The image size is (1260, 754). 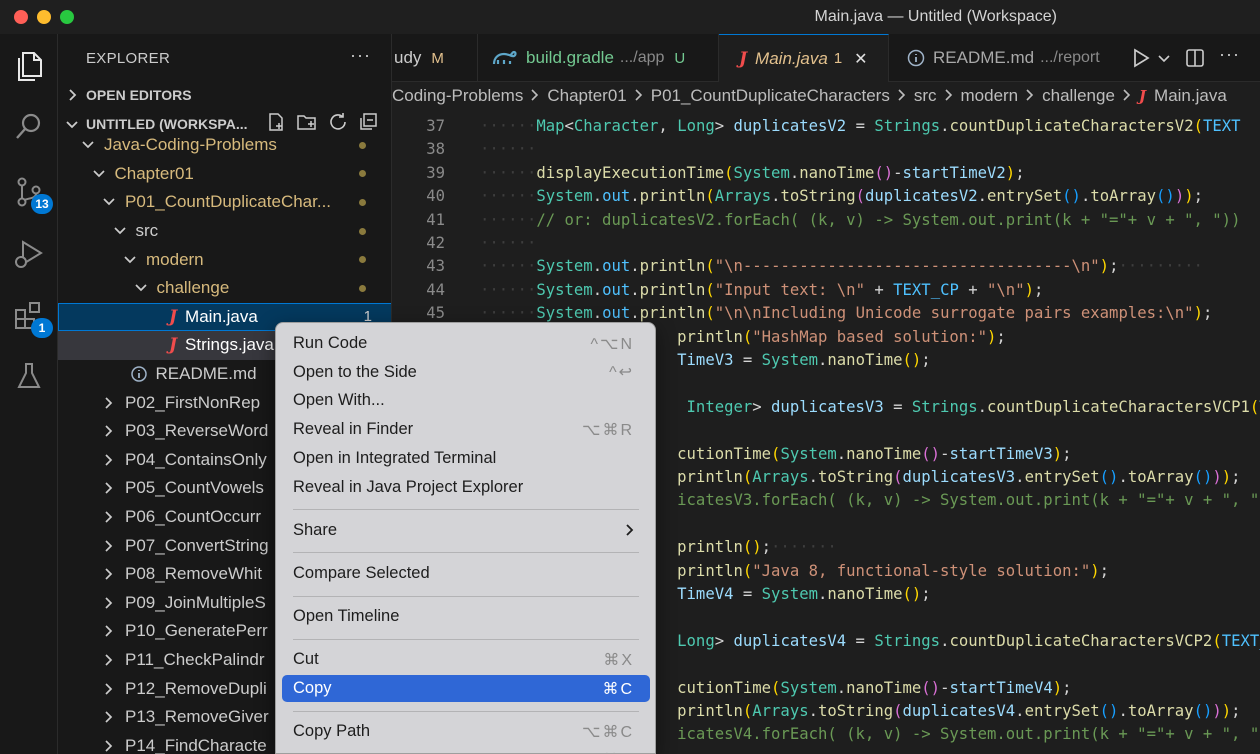 I want to click on workspace-actions, so click(x=322, y=122).